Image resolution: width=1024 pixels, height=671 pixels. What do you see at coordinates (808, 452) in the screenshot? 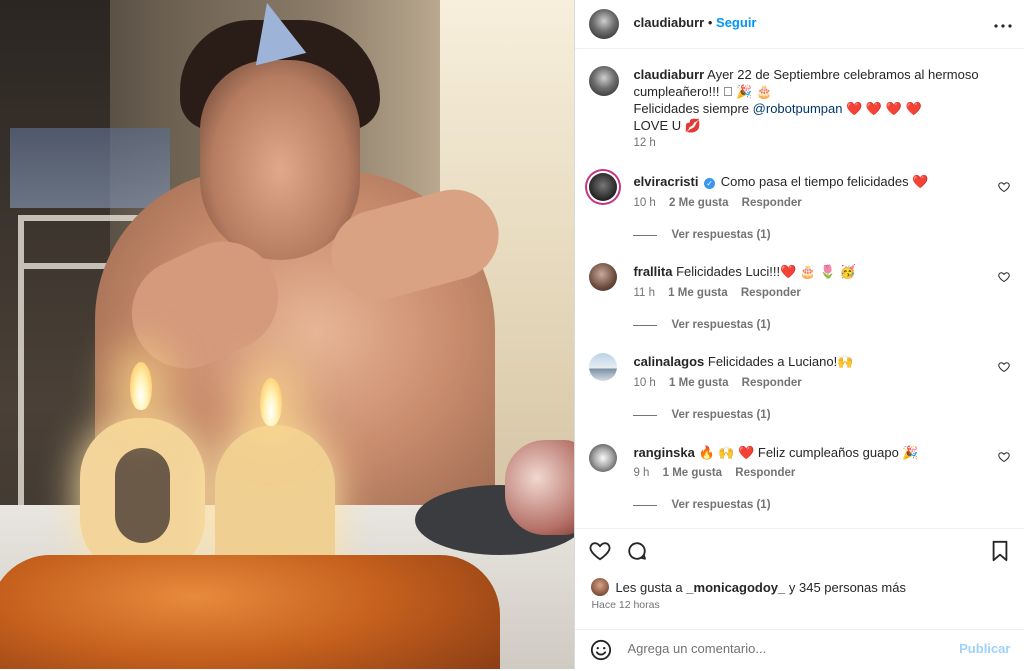
I see `comment-text: 🔥 🙌 ❤️ Feliz cumpleaños guapo 🎉` at bounding box center [808, 452].